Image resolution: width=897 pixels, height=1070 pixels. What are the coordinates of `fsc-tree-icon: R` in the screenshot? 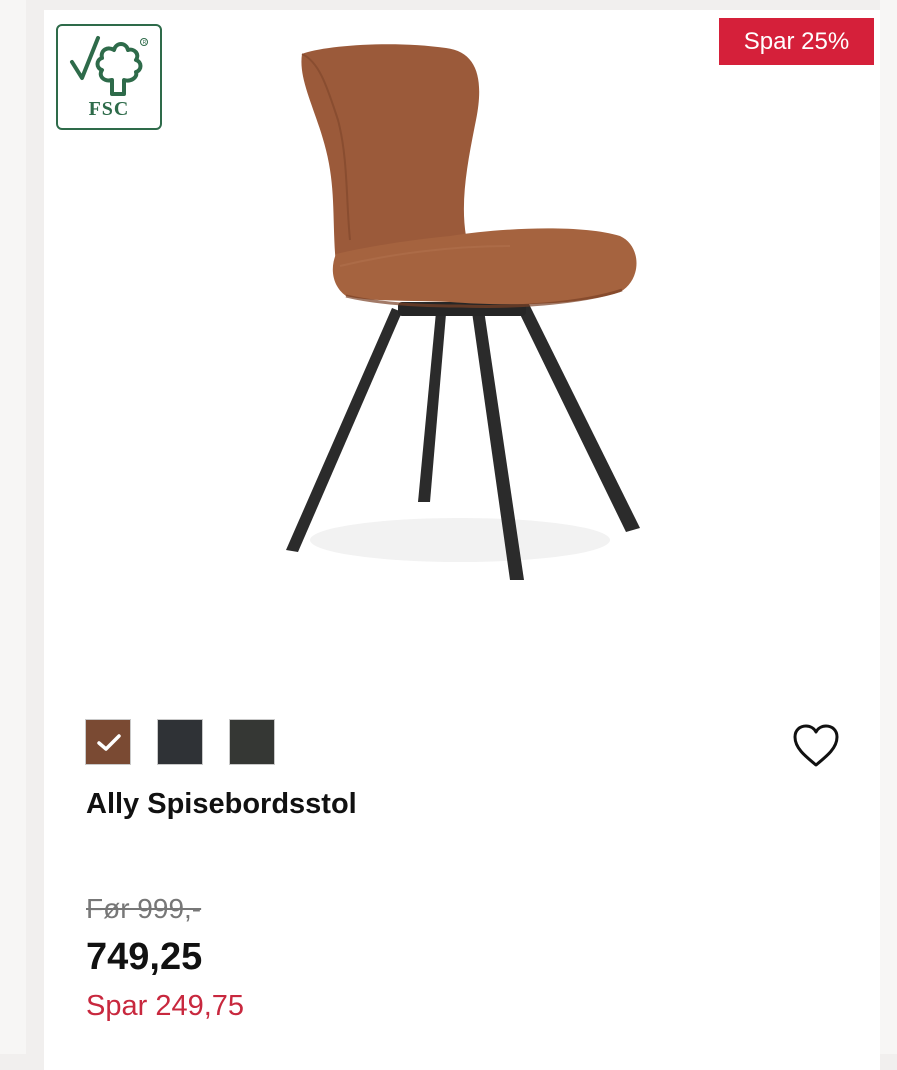 It's located at (109, 66).